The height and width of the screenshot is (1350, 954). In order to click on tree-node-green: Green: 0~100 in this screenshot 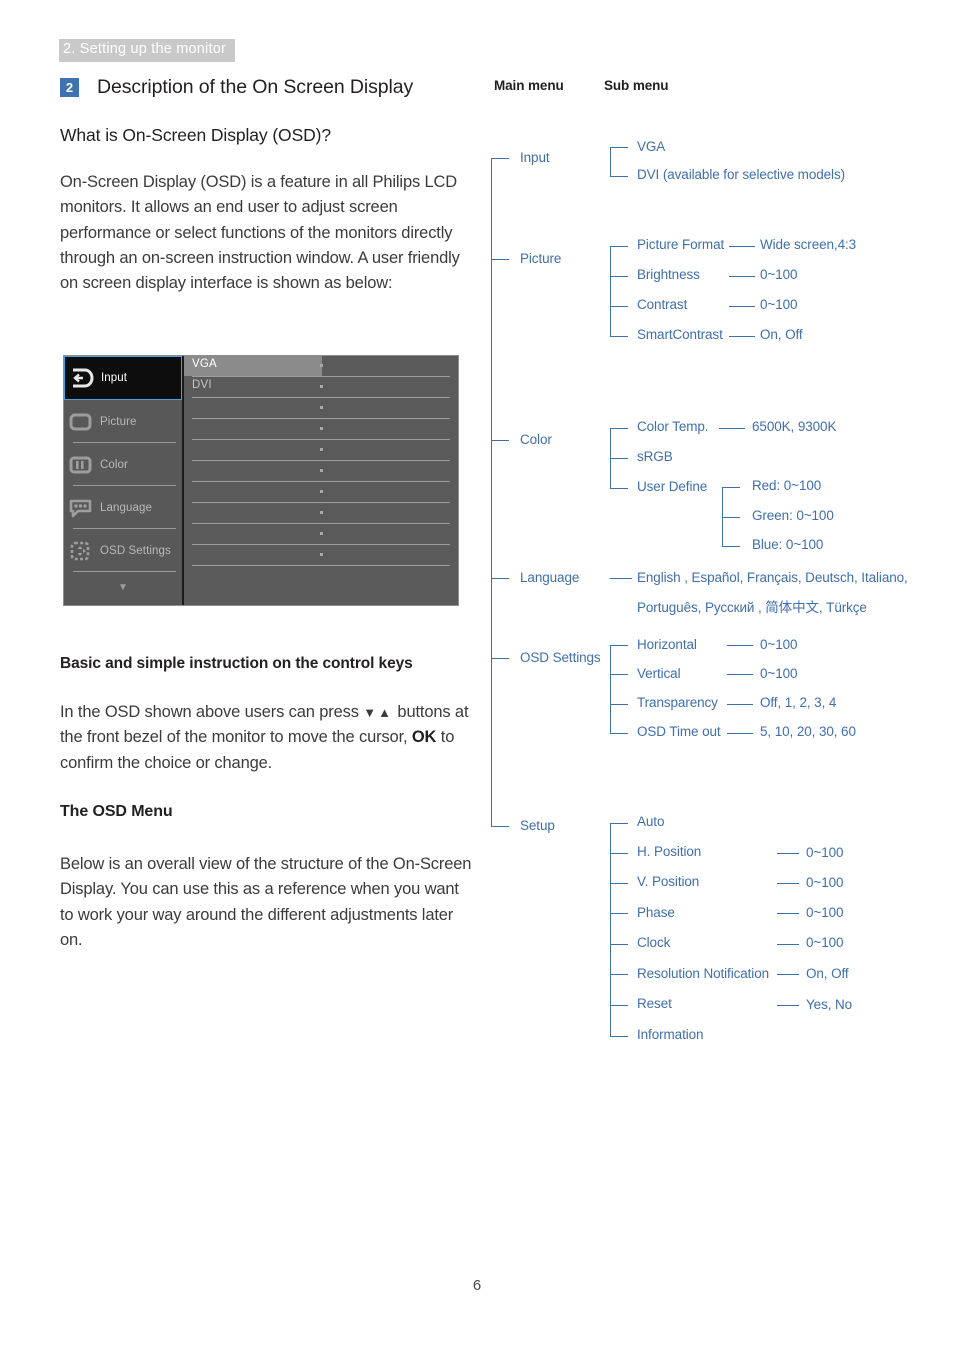, I will do `click(793, 515)`.